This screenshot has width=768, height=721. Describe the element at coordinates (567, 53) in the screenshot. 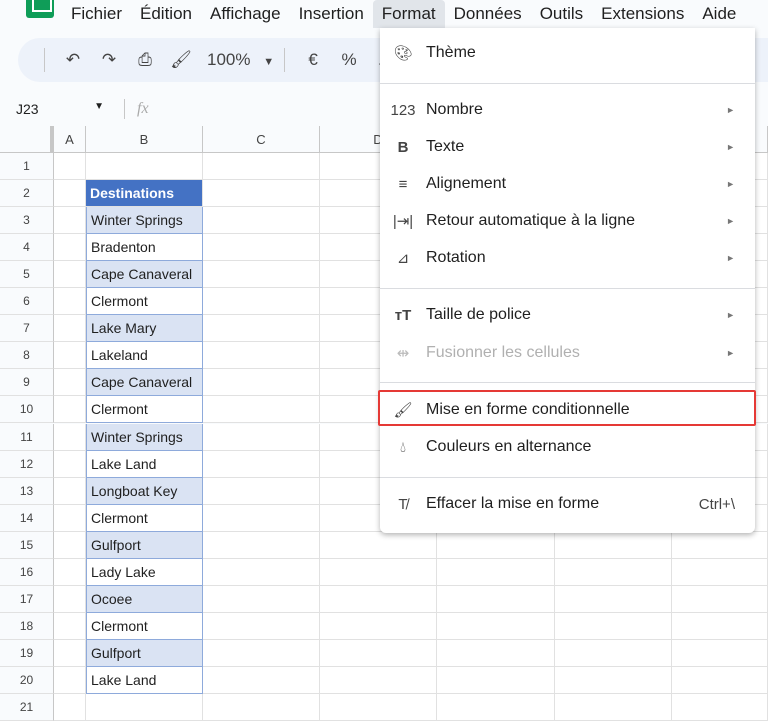

I see `menu-item-palette: 🎨︎ Thème` at that location.